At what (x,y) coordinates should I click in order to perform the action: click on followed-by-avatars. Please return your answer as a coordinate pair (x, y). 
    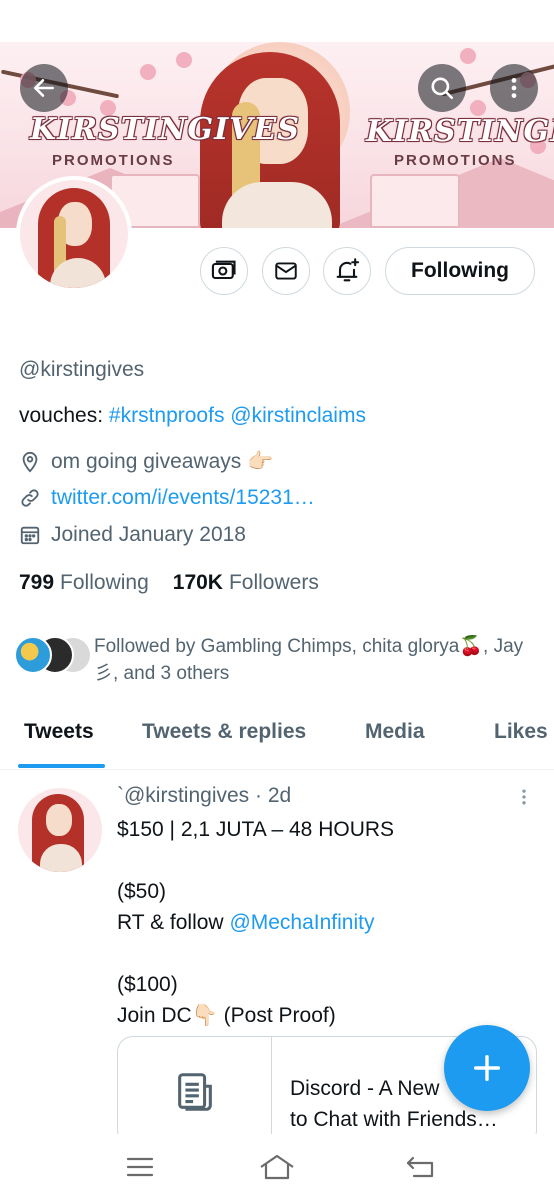
    Looking at the image, I should click on (54, 656).